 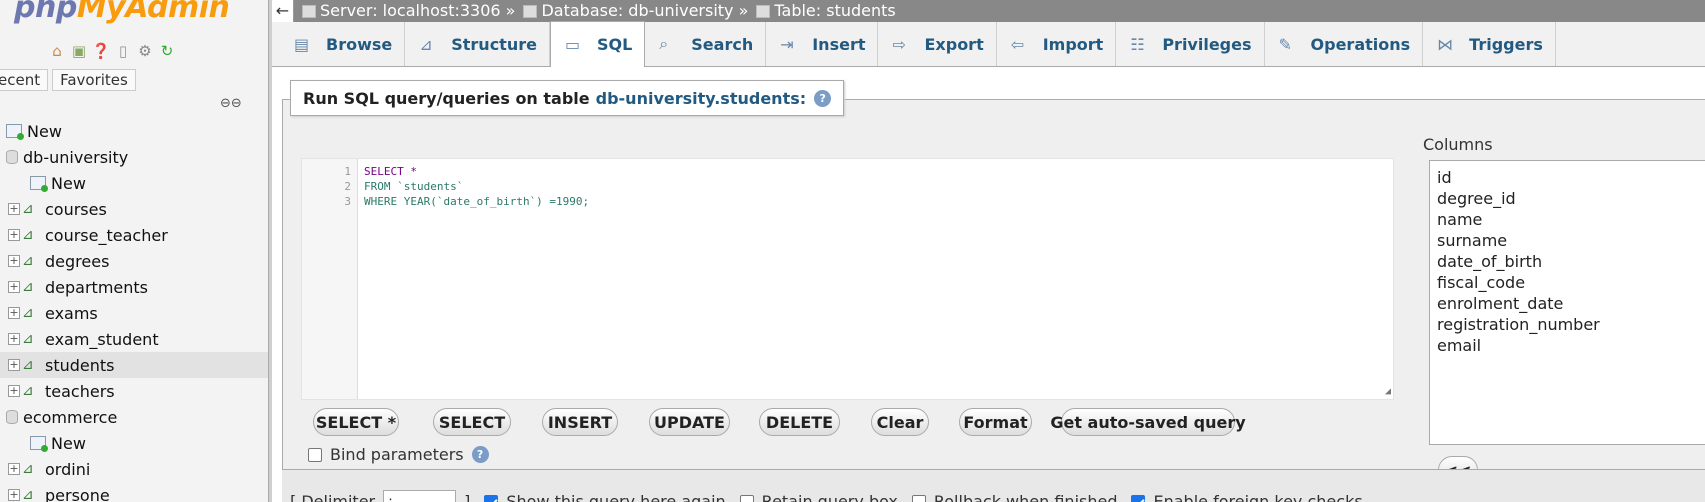 What do you see at coordinates (122, 12) in the screenshot?
I see `phpmyadmin-logo: phpMyAdmin` at bounding box center [122, 12].